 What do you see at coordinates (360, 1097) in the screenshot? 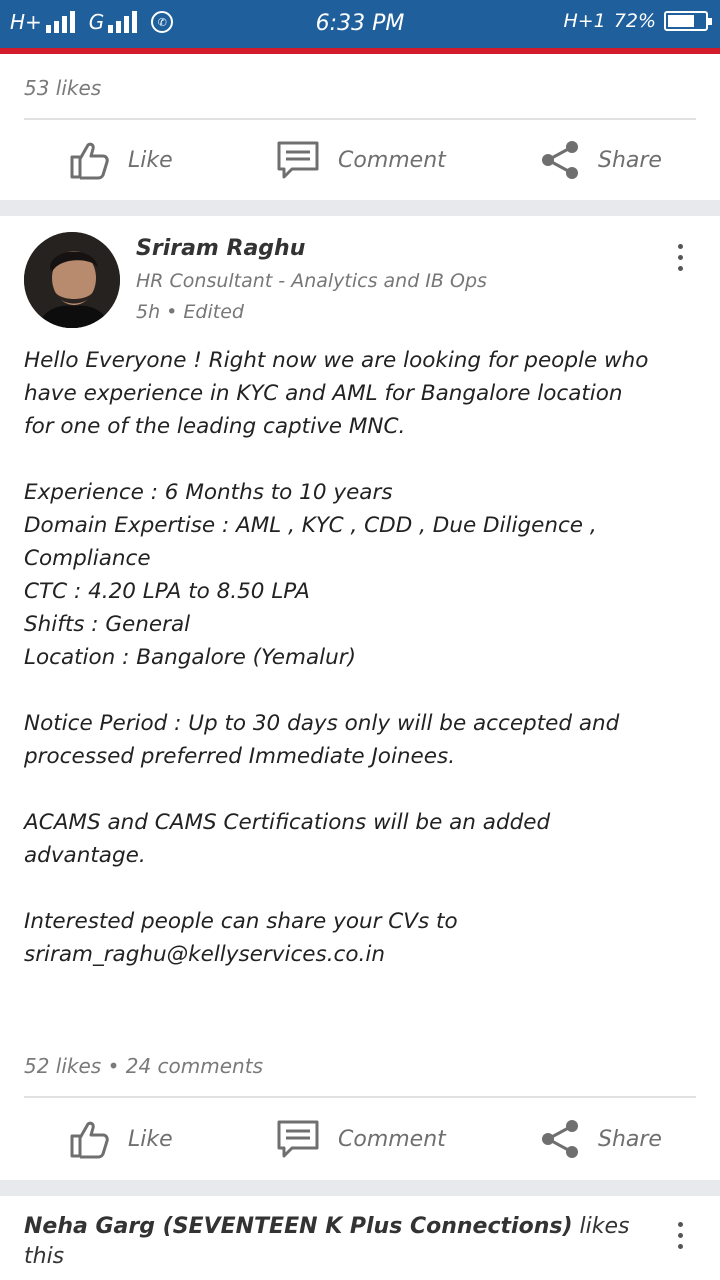
I see `divider` at bounding box center [360, 1097].